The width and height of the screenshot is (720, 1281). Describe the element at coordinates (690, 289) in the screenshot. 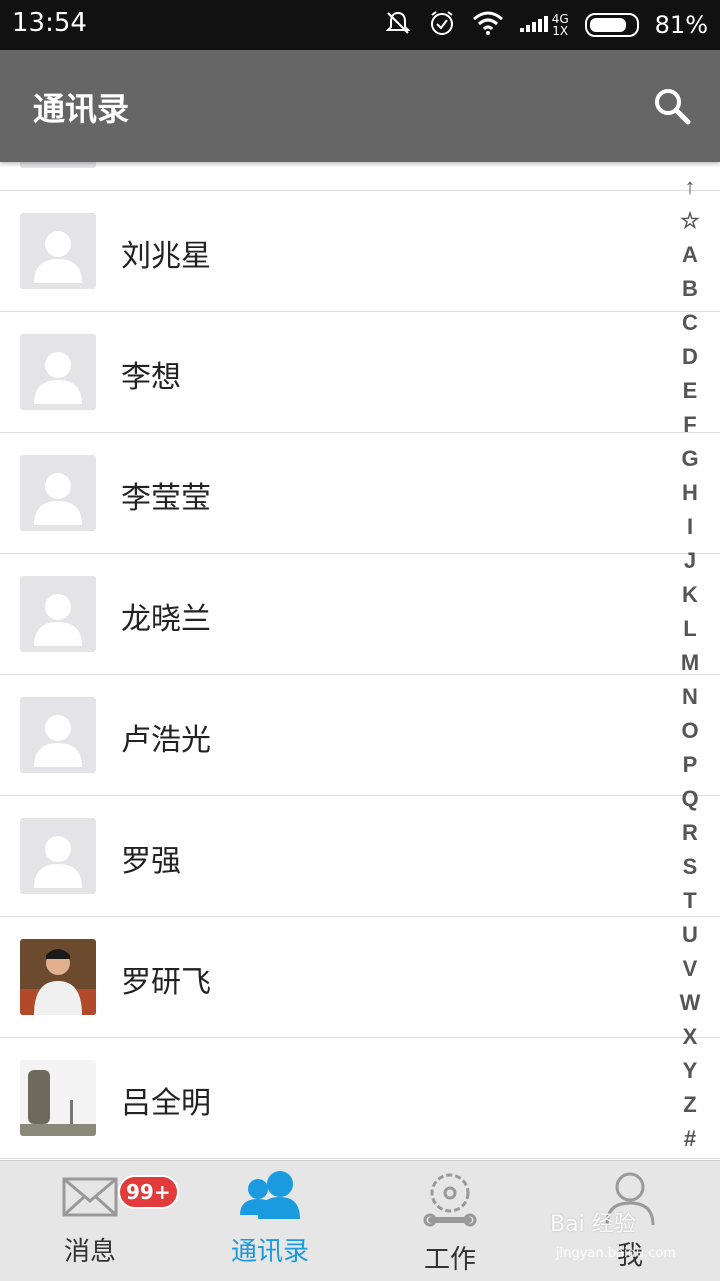

I see `index-letter: B` at that location.